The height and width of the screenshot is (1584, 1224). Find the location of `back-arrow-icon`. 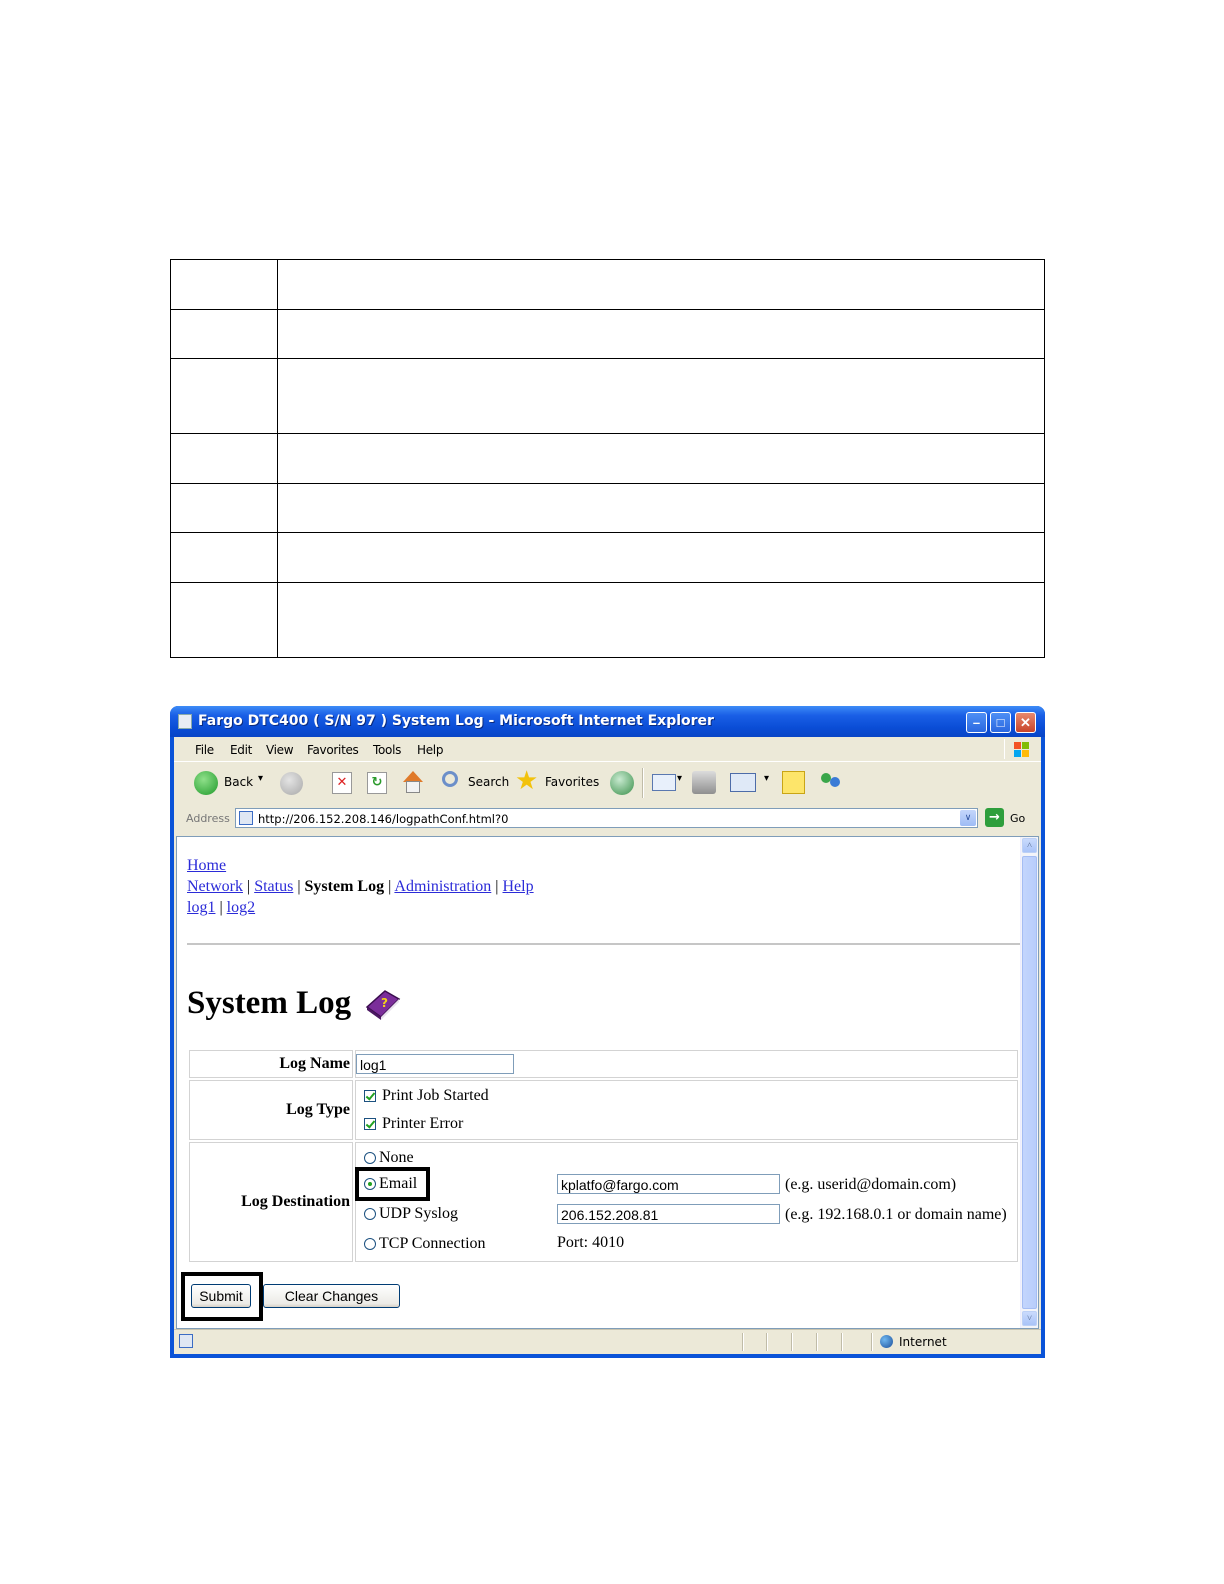

back-arrow-icon is located at coordinates (206, 783).